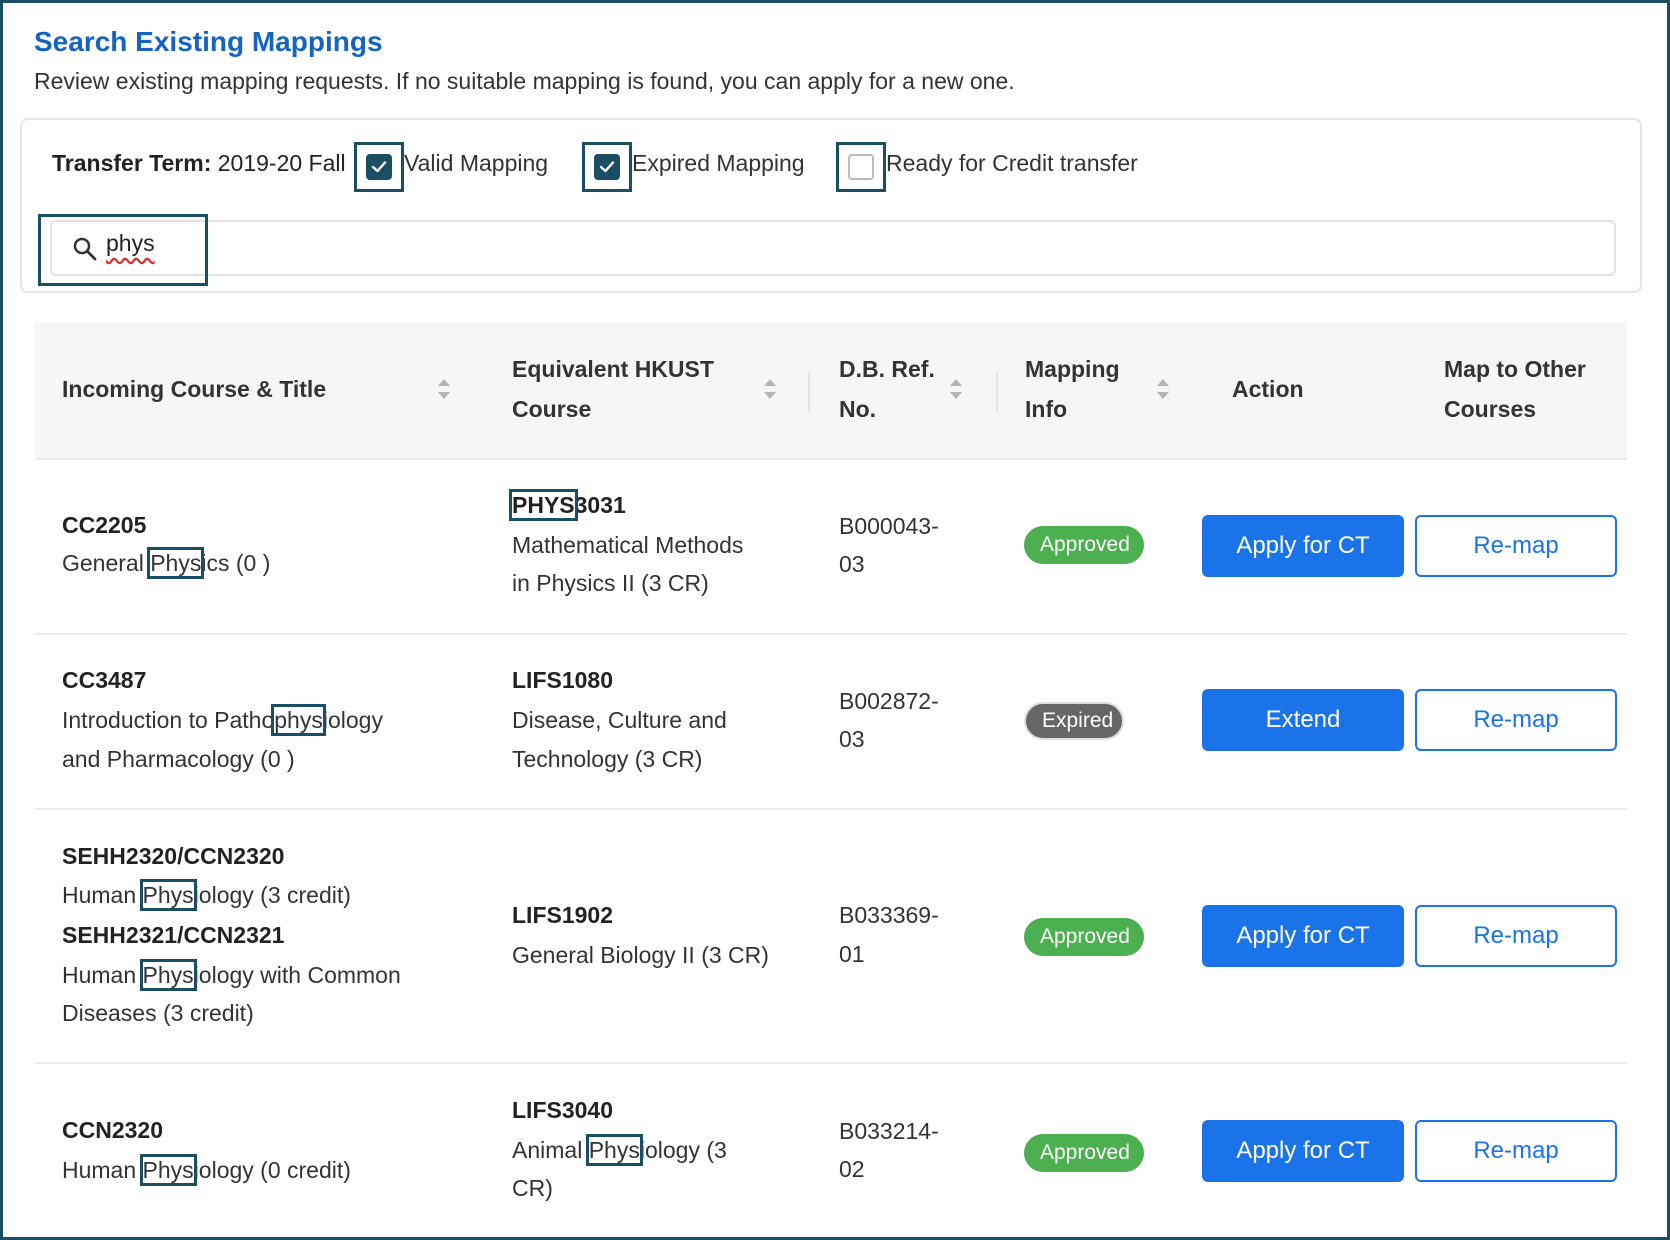 This screenshot has height=1240, width=1670. I want to click on valid-mapping-checkbox, so click(379, 167).